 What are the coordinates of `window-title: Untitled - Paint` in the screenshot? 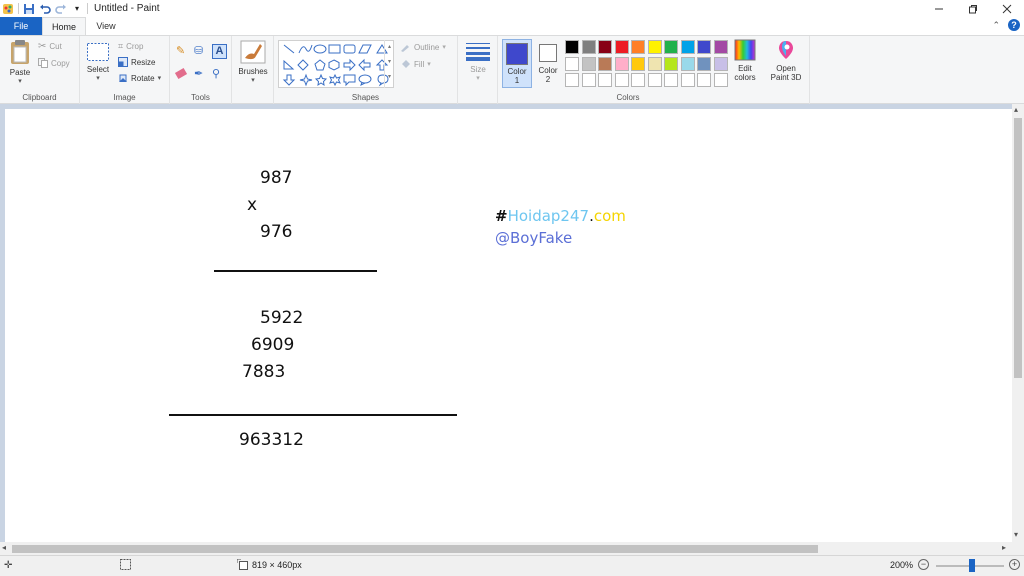 It's located at (127, 8).